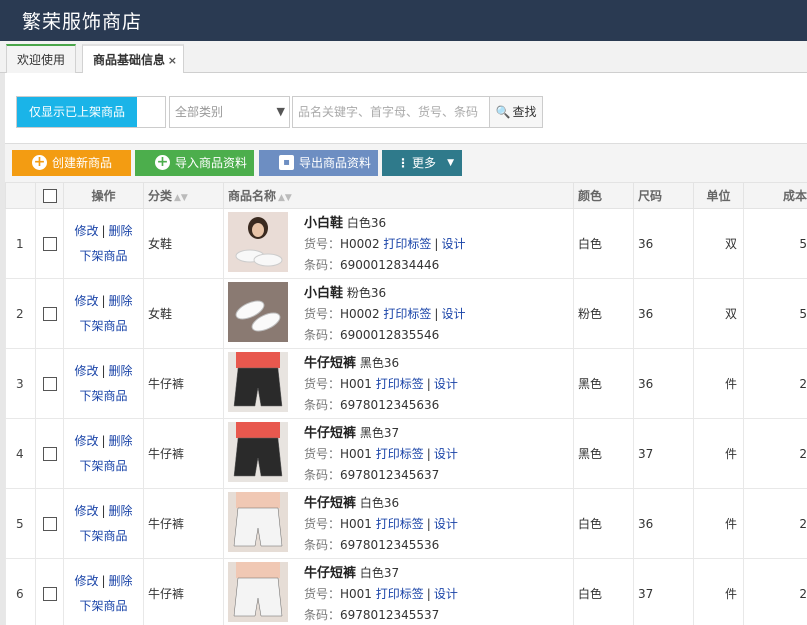 This screenshot has width=807, height=625. I want to click on more-dropdown-button: ⋮ 更多 ▼, so click(422, 163).